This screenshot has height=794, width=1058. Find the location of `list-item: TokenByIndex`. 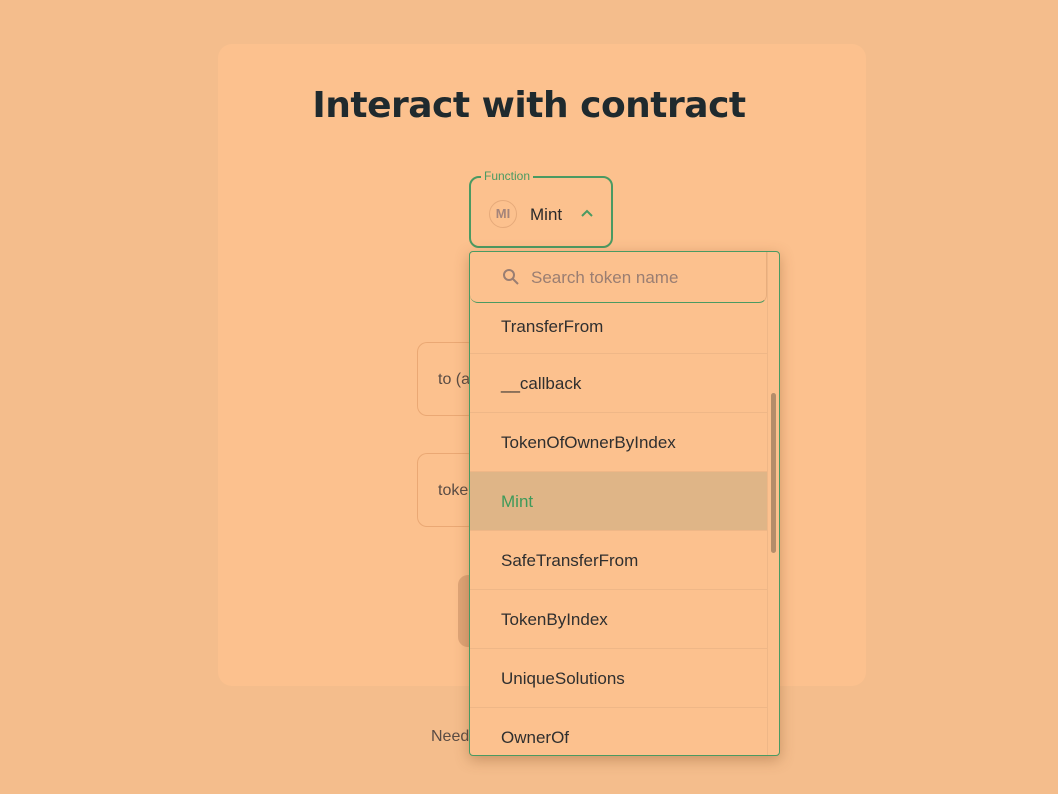

list-item: TokenByIndex is located at coordinates (618, 619).